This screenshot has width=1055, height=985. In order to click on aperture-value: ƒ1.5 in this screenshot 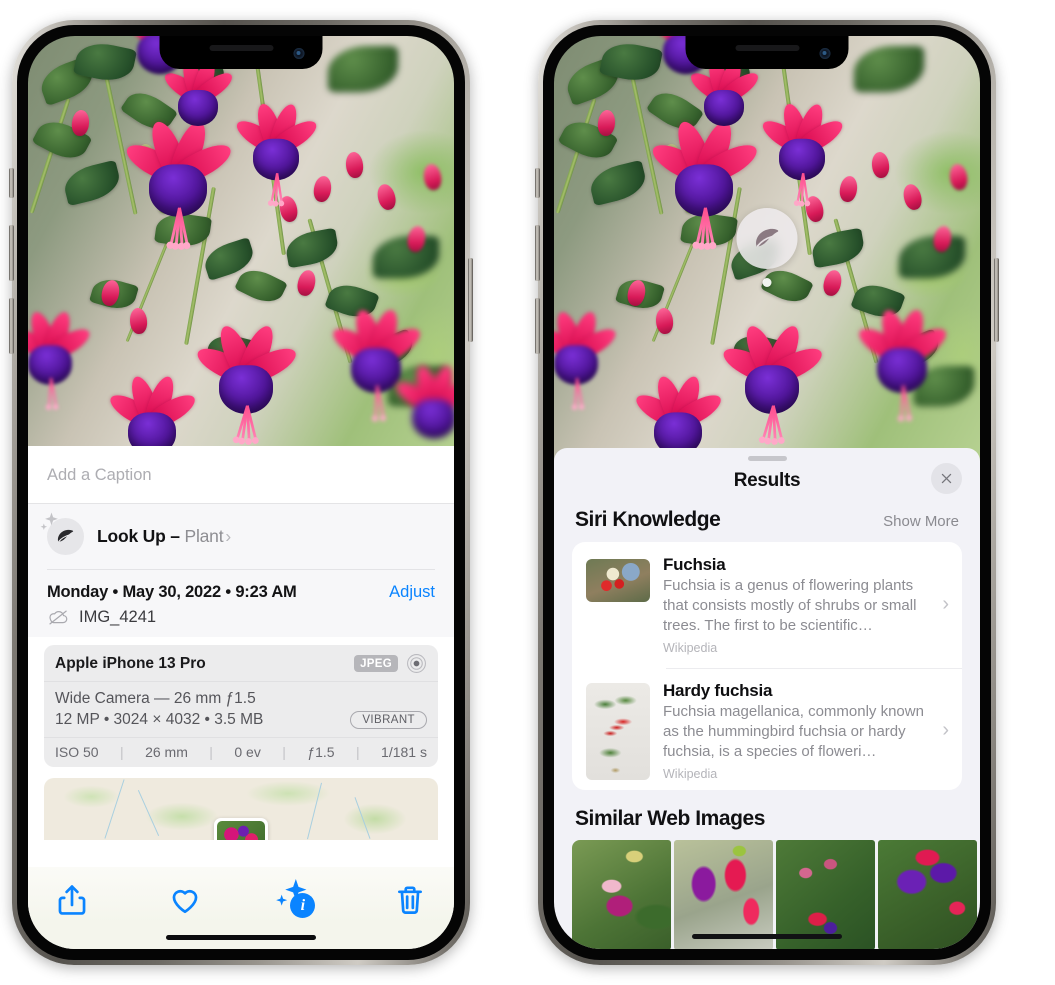, I will do `click(321, 752)`.